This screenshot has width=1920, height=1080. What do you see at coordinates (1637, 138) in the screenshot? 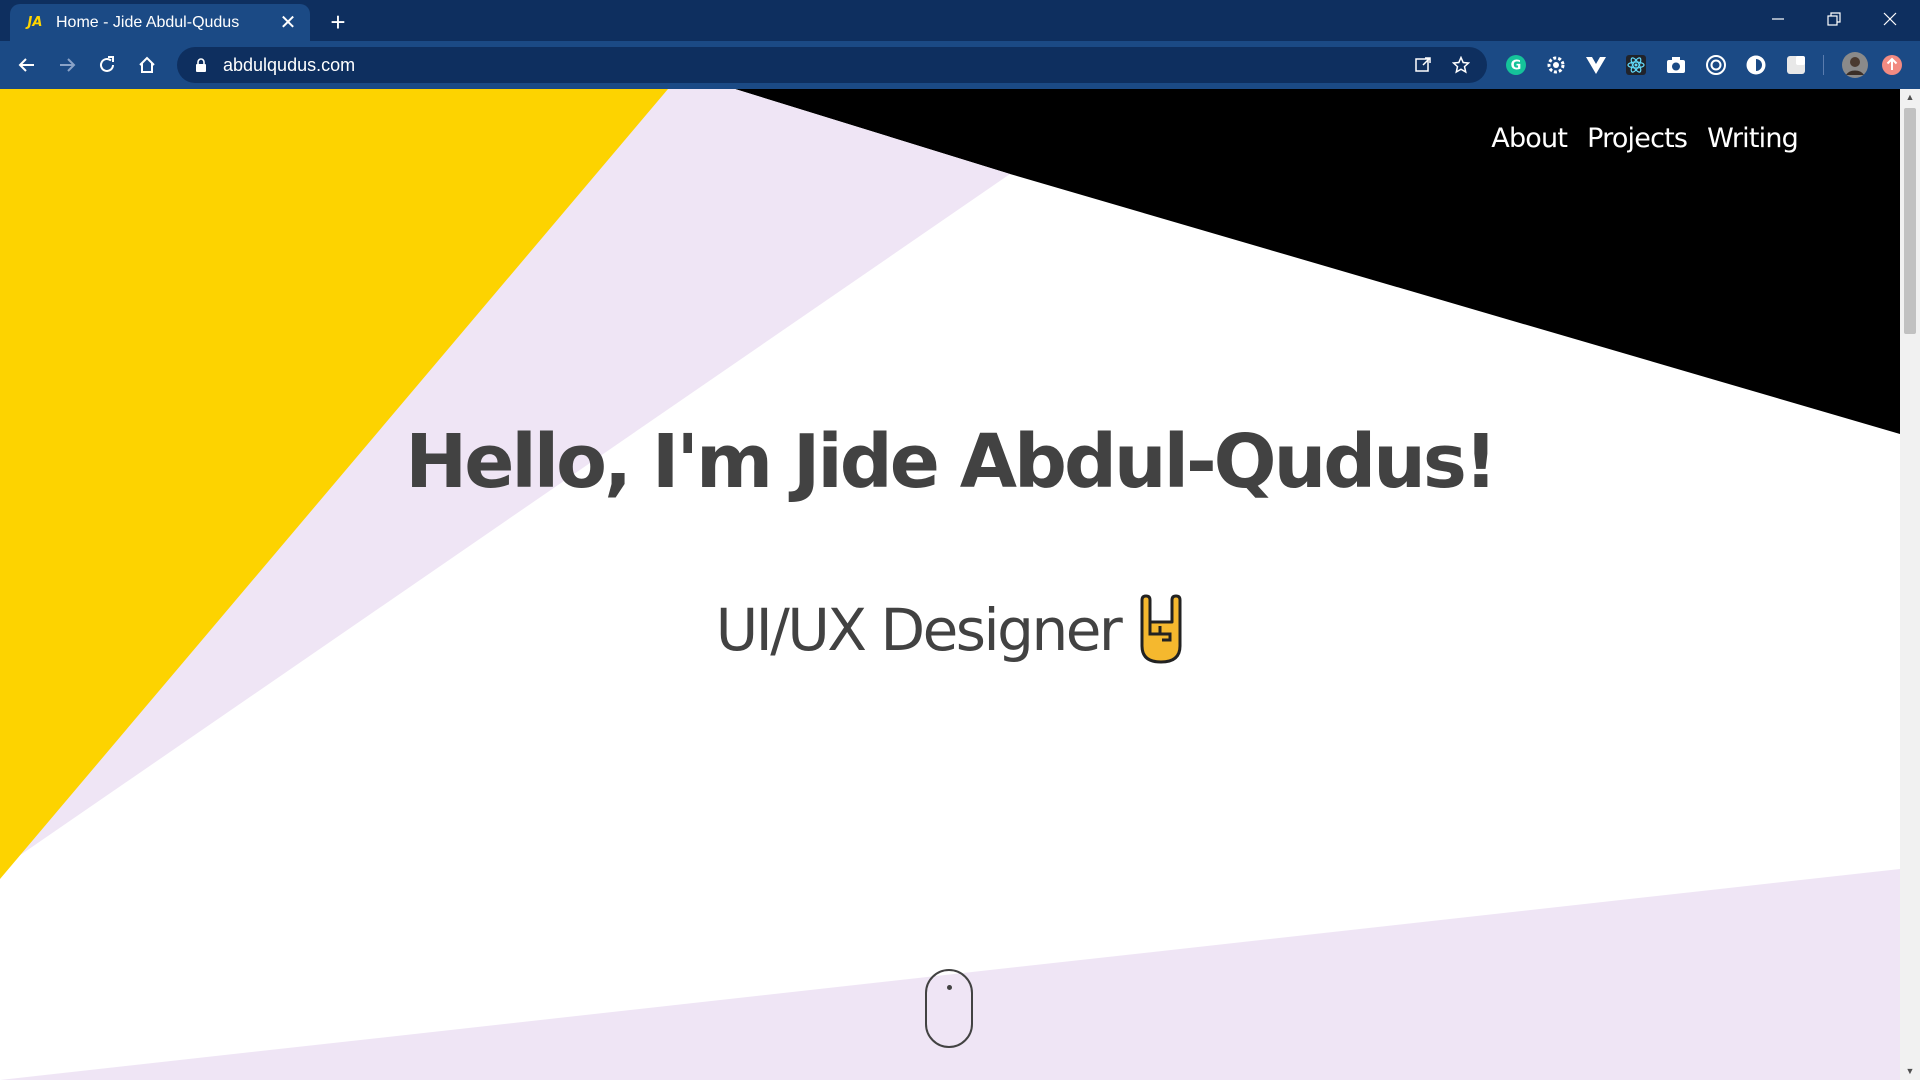
I see `nav-projects-link: Projects` at bounding box center [1637, 138].